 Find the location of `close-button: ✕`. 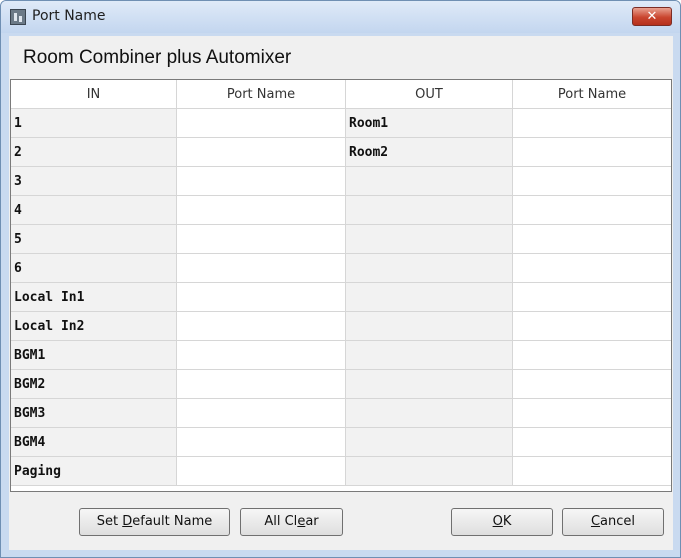

close-button: ✕ is located at coordinates (652, 16).